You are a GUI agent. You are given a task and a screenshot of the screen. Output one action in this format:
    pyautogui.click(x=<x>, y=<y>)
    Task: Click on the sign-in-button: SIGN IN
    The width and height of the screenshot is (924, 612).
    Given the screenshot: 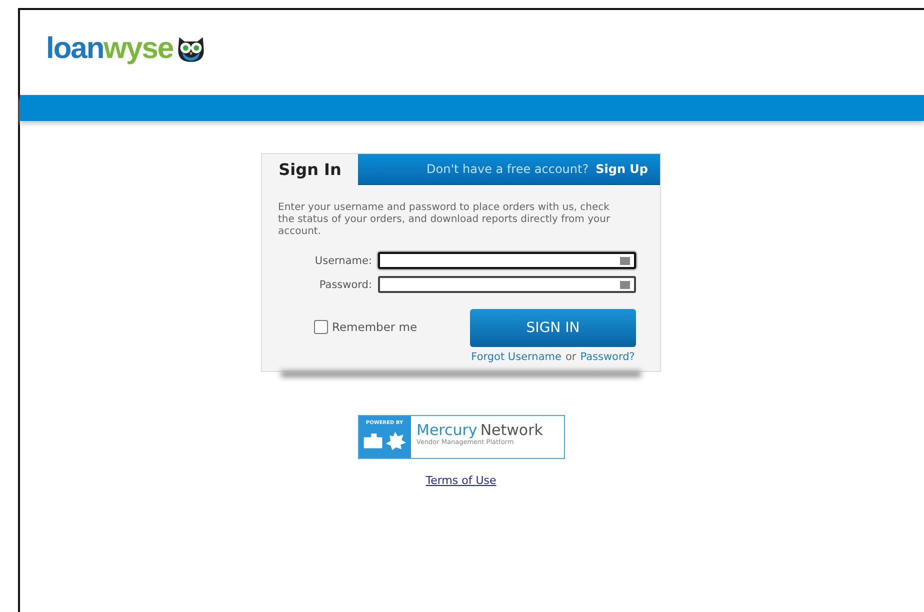 What is the action you would take?
    pyautogui.click(x=553, y=328)
    